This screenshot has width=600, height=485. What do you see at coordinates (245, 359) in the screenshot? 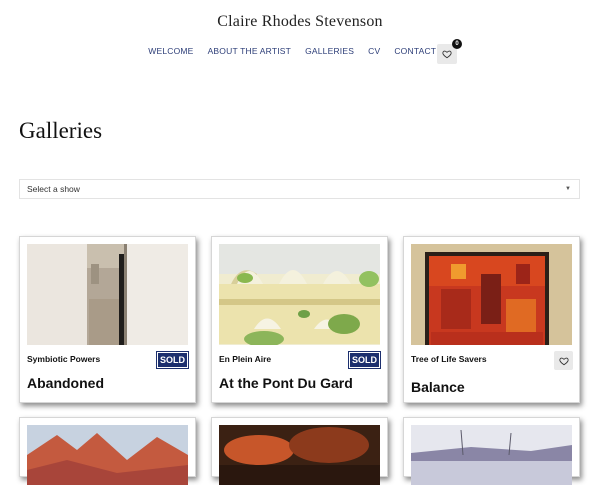
I see `artwork-series: En Plein Aire` at bounding box center [245, 359].